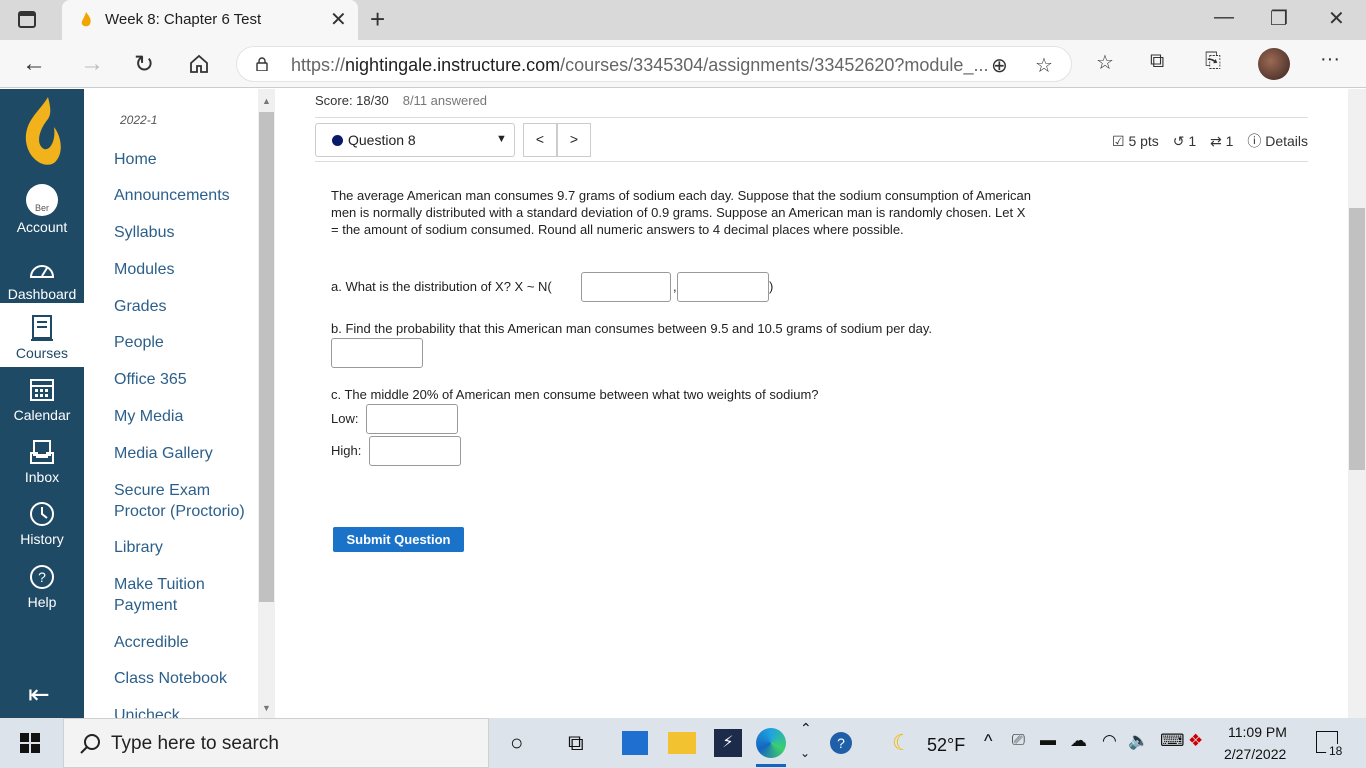 The width and height of the screenshot is (1366, 768). I want to click on course-nav-tuition-payment: Make Tuition Payment, so click(169, 595).